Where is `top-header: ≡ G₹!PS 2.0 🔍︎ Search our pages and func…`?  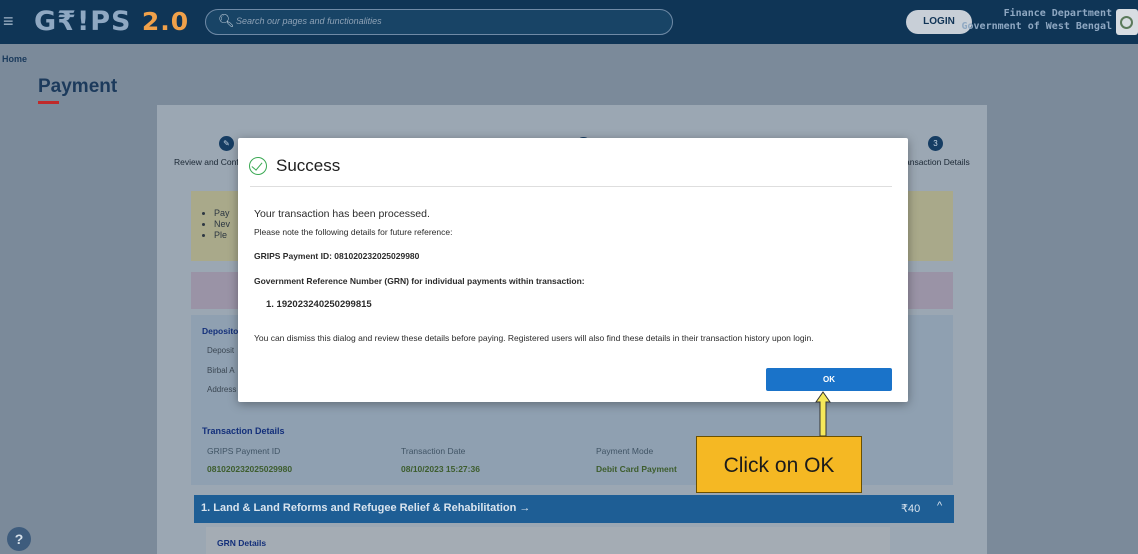 top-header: ≡ G₹!PS 2.0 🔍︎ Search our pages and func… is located at coordinates (569, 22).